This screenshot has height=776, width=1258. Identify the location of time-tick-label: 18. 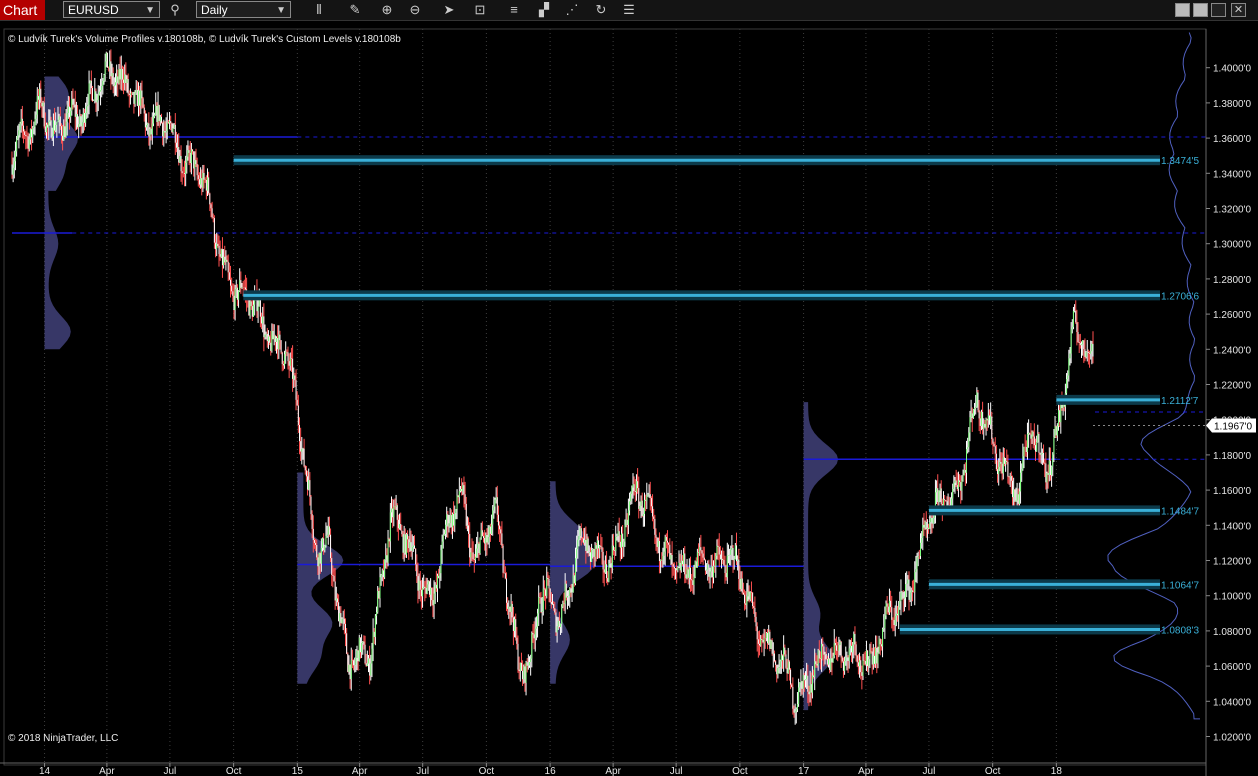
(1057, 771).